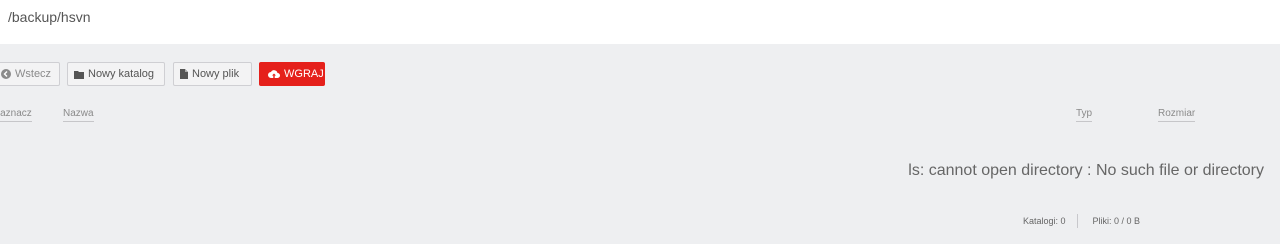 Image resolution: width=1280 pixels, height=244 pixels. I want to click on footer-stats: Katalogi: 0 Pliki: 0 / 0 B, so click(1081, 221).